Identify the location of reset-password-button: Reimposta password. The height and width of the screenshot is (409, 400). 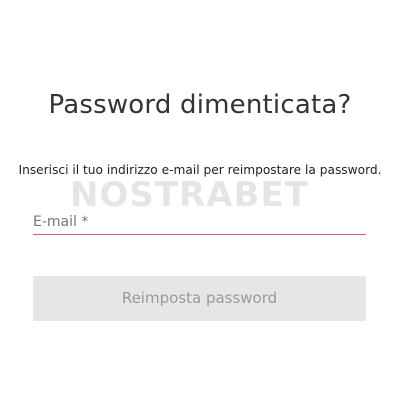
(199, 298).